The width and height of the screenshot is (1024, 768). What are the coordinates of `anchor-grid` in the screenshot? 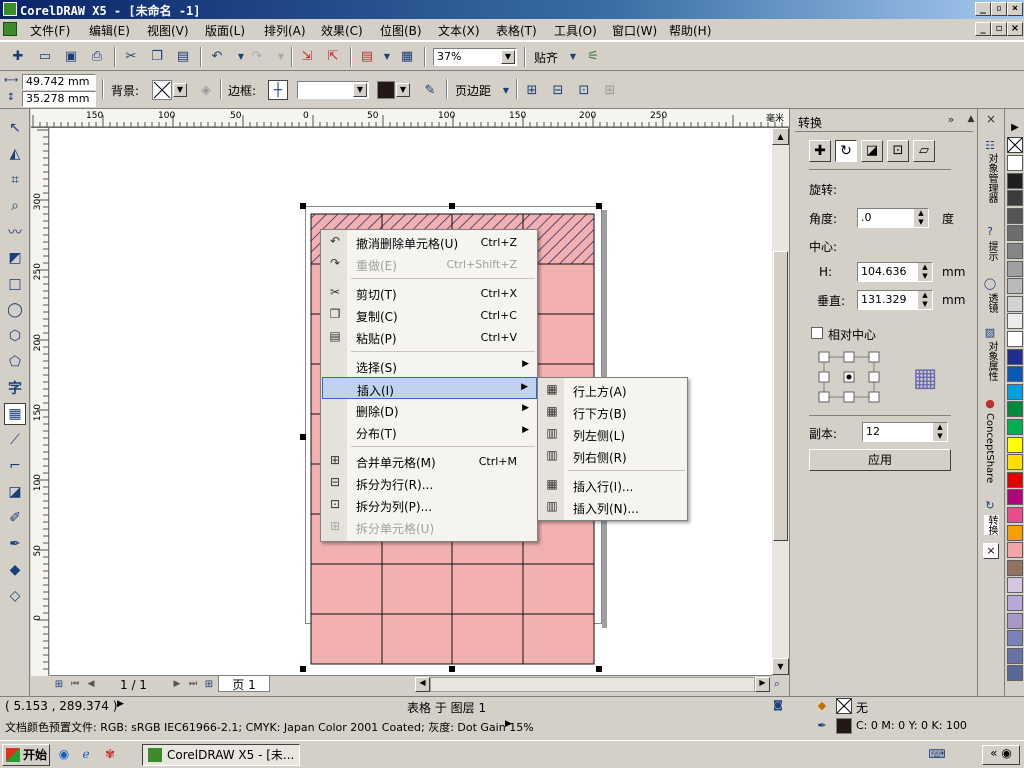 It's located at (849, 377).